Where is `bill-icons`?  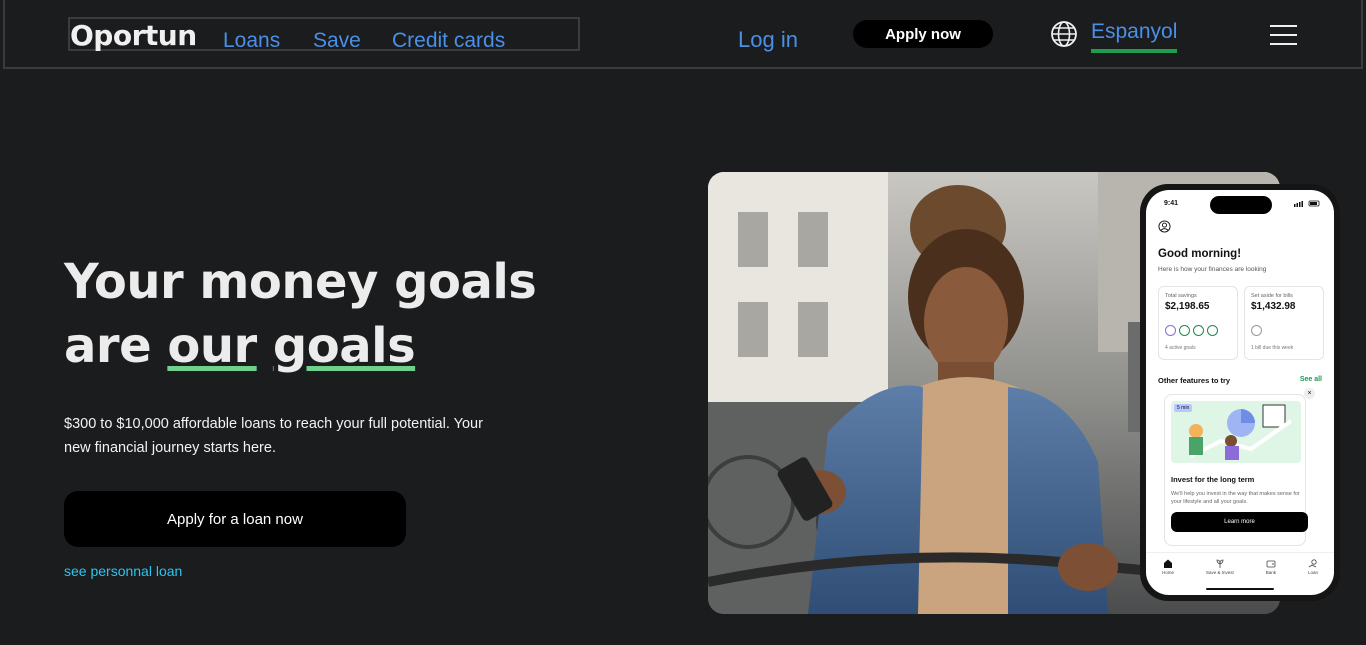 bill-icons is located at coordinates (1256, 330).